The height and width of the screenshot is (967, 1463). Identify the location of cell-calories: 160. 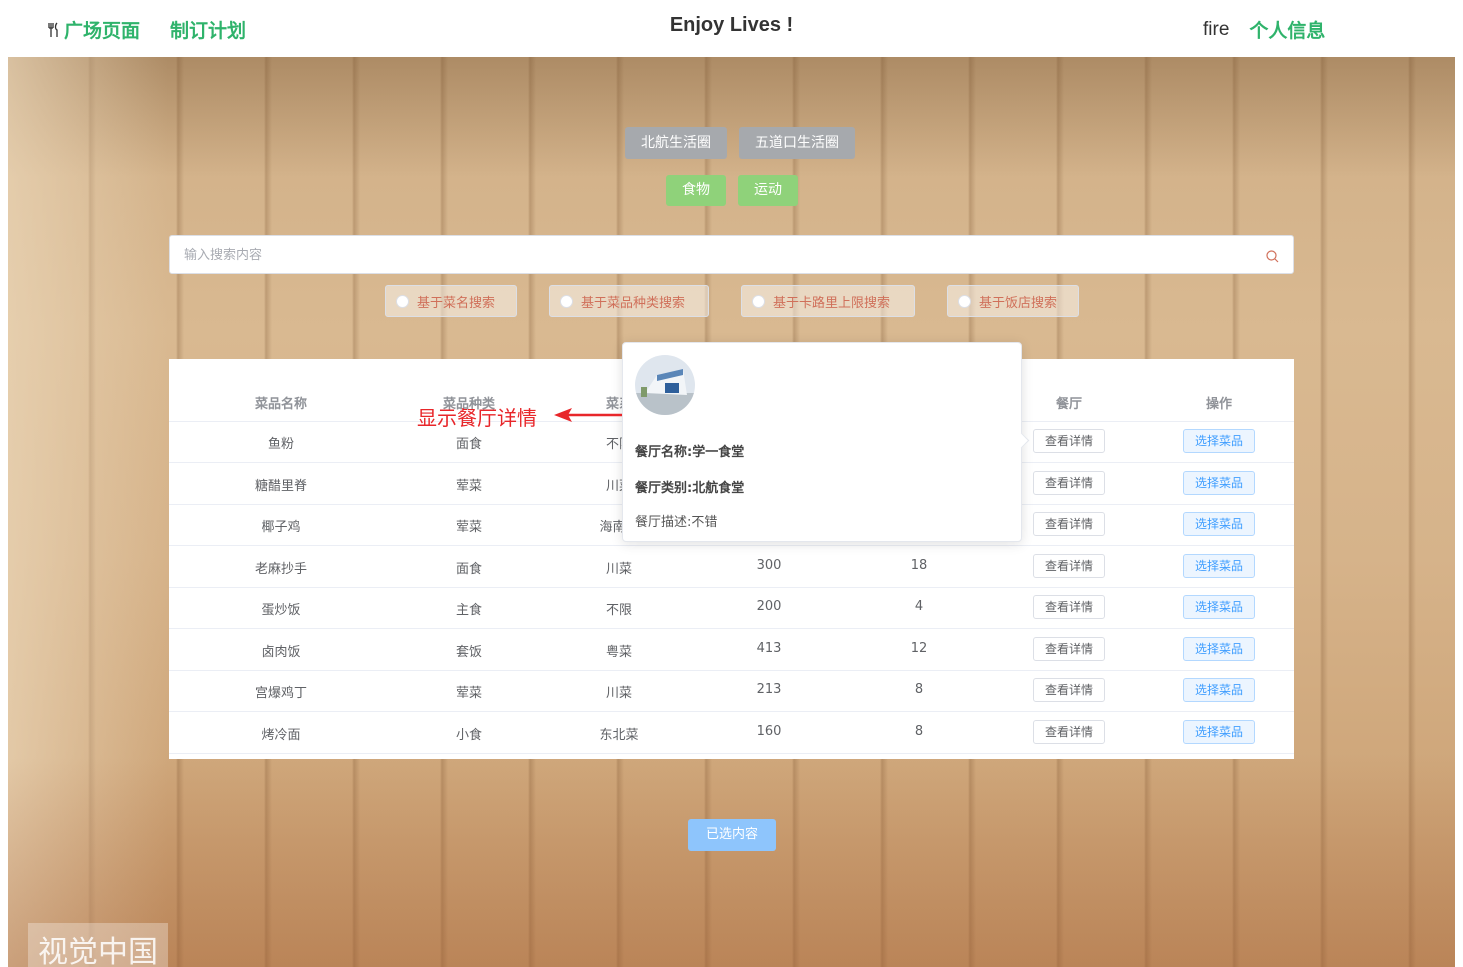
(769, 731).